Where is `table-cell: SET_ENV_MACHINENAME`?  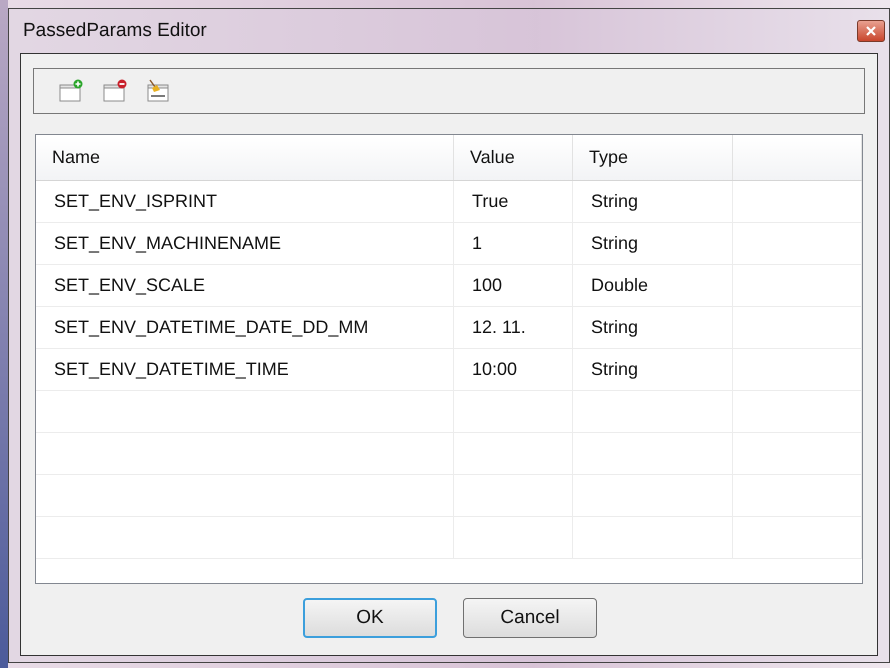 table-cell: SET_ENV_MACHINENAME is located at coordinates (245, 243).